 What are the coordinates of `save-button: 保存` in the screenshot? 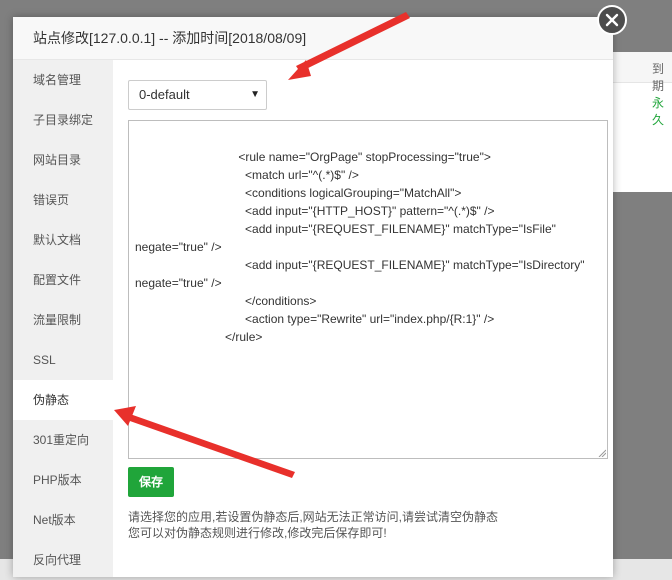 It's located at (151, 482).